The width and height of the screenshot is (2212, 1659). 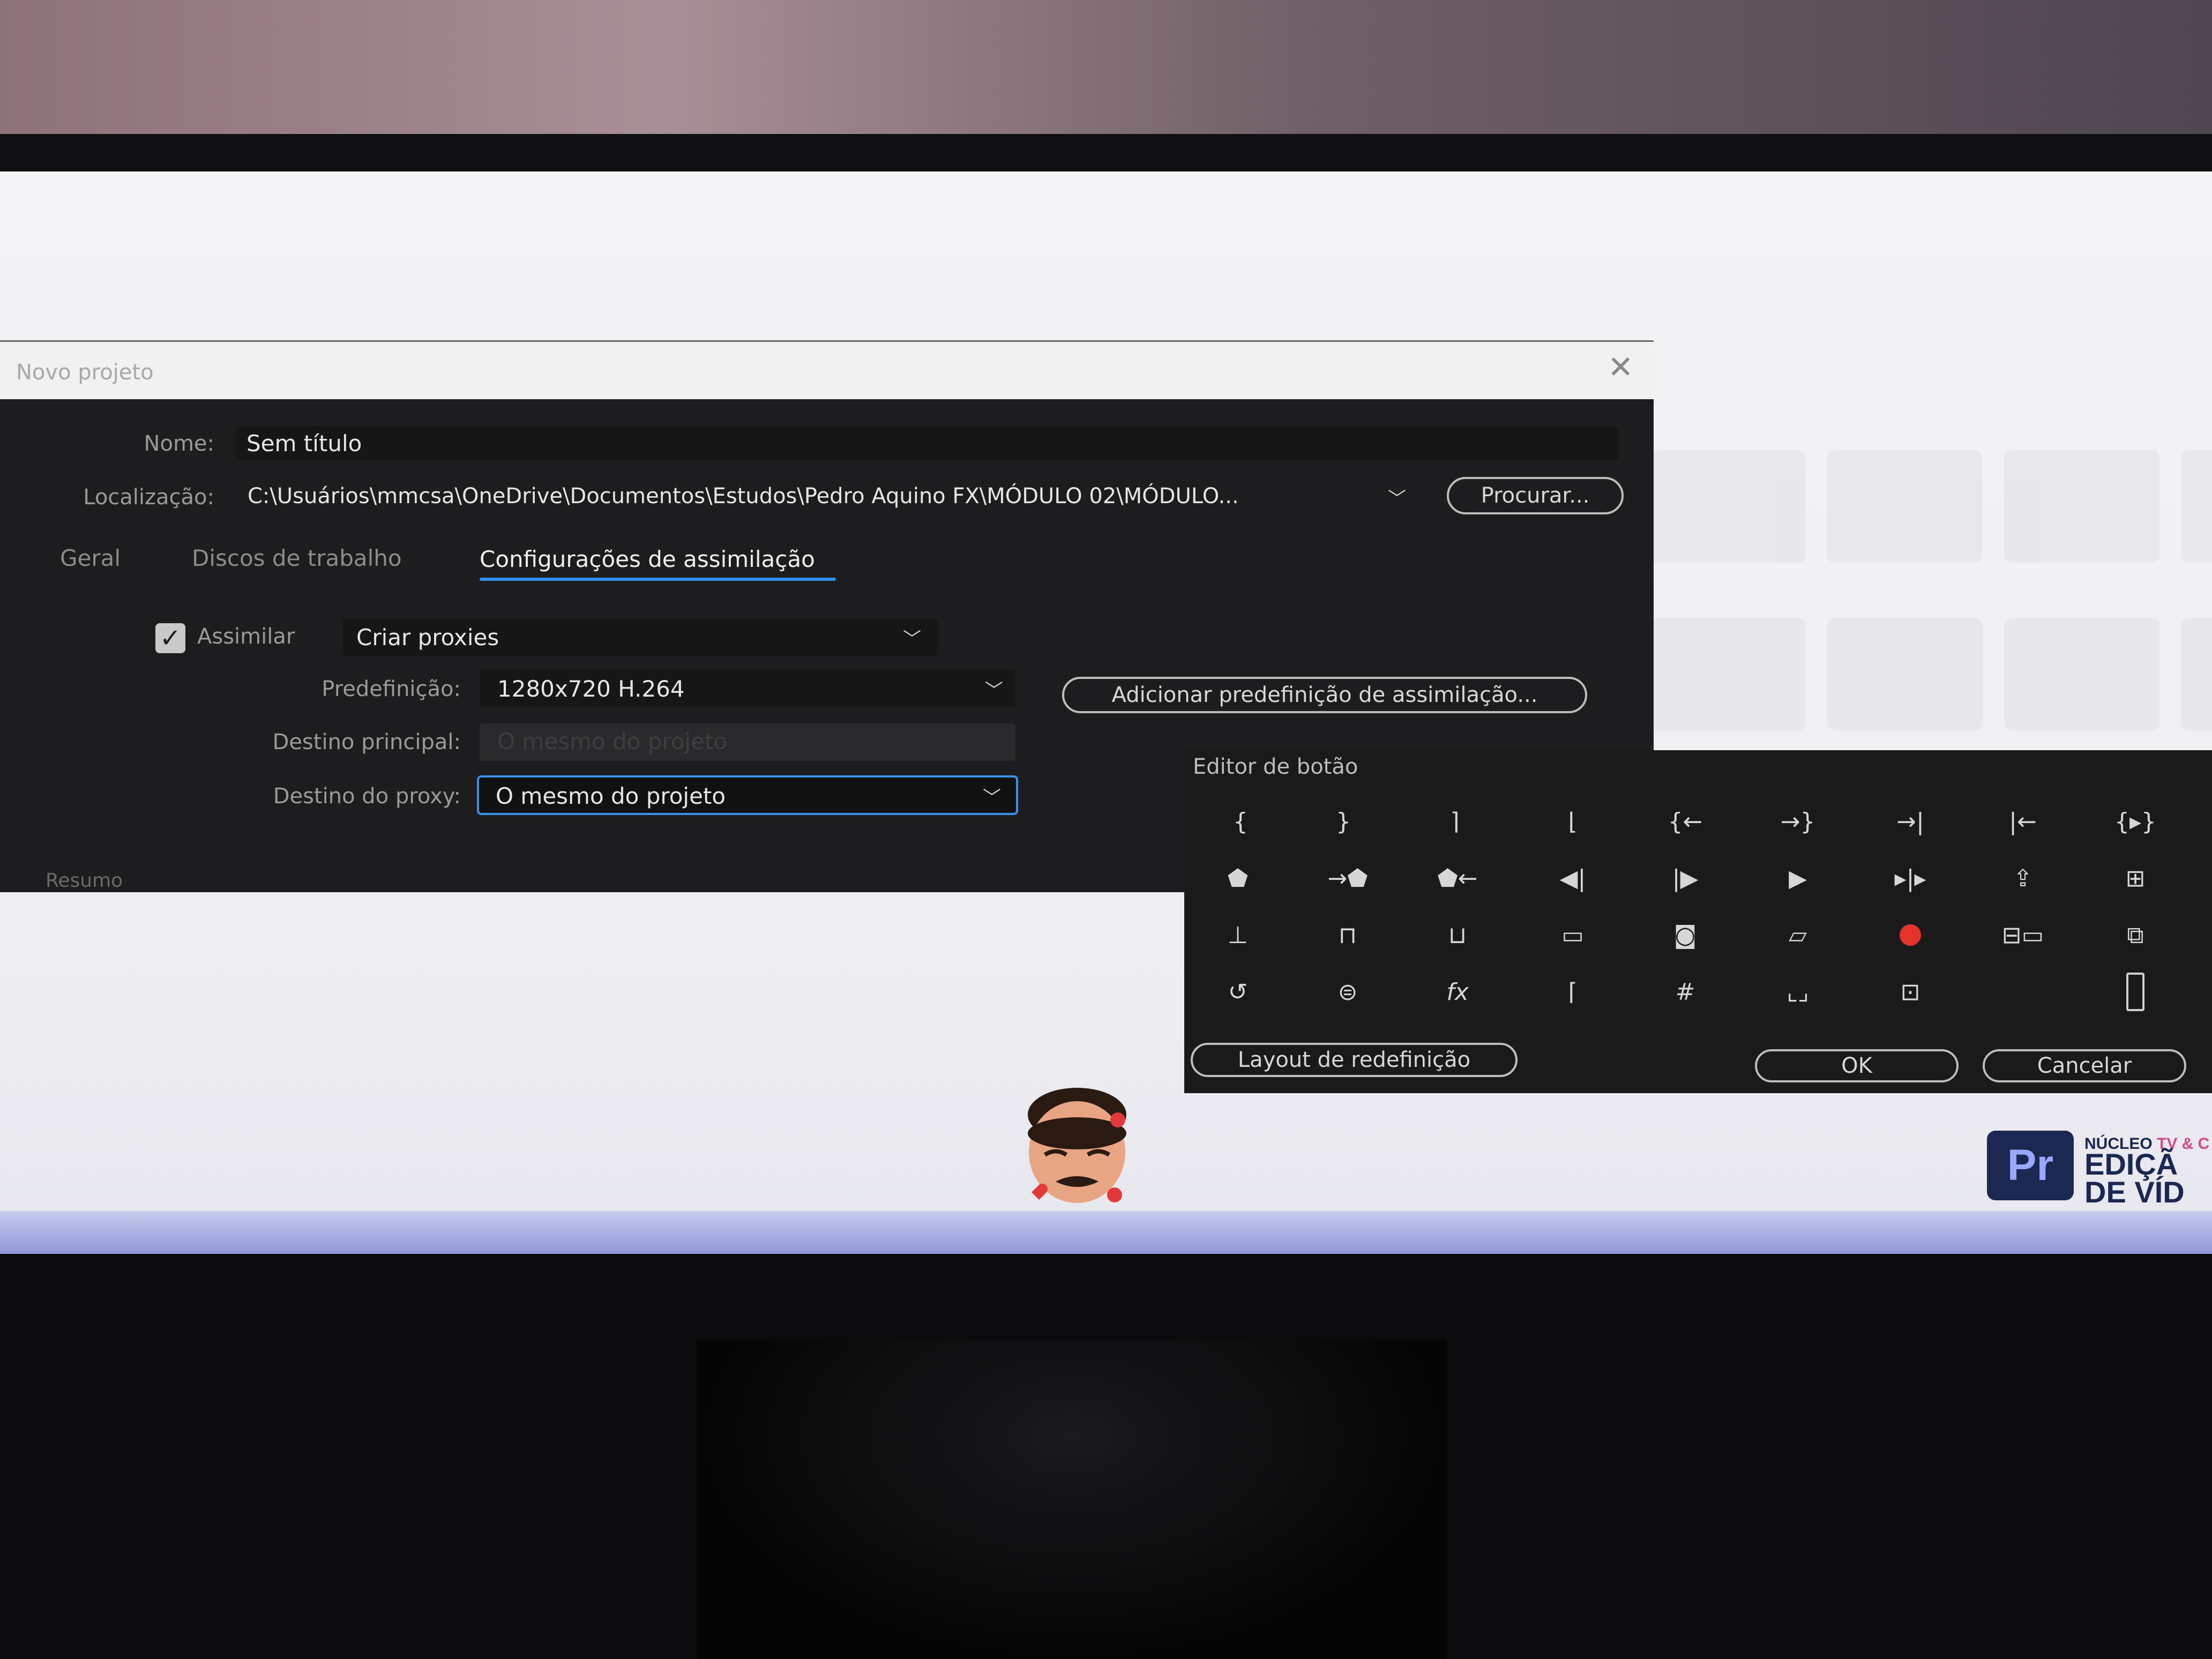 I want to click on camera-icon: ◙, so click(x=1685, y=935).